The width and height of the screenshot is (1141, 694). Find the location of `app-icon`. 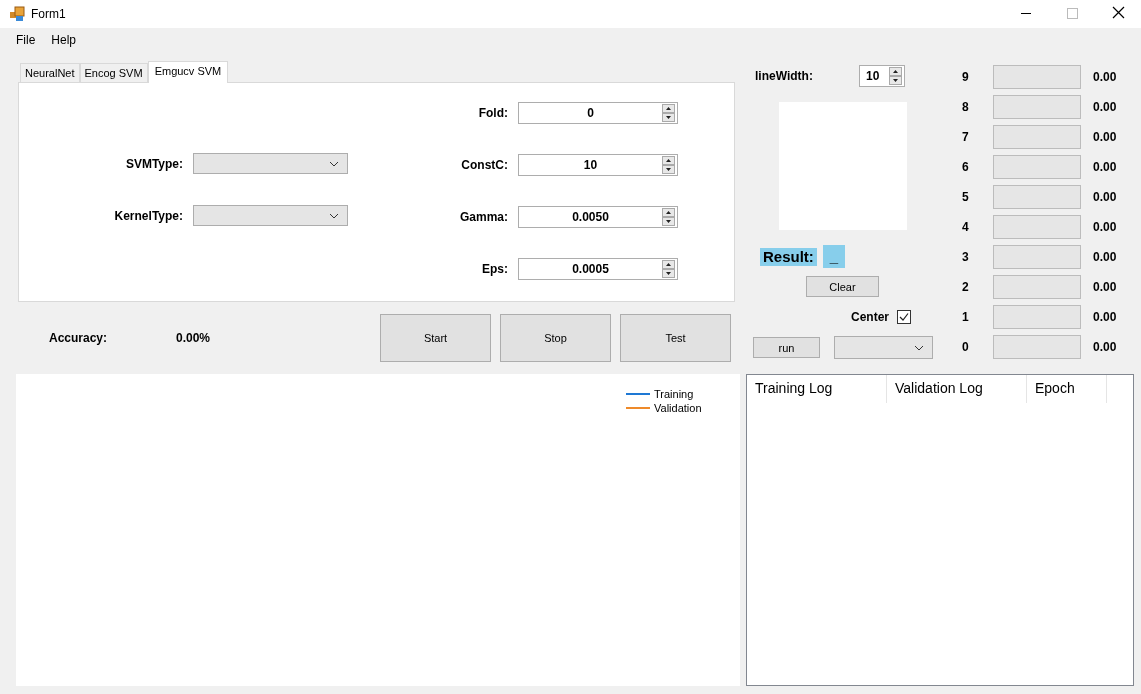

app-icon is located at coordinates (17, 14).